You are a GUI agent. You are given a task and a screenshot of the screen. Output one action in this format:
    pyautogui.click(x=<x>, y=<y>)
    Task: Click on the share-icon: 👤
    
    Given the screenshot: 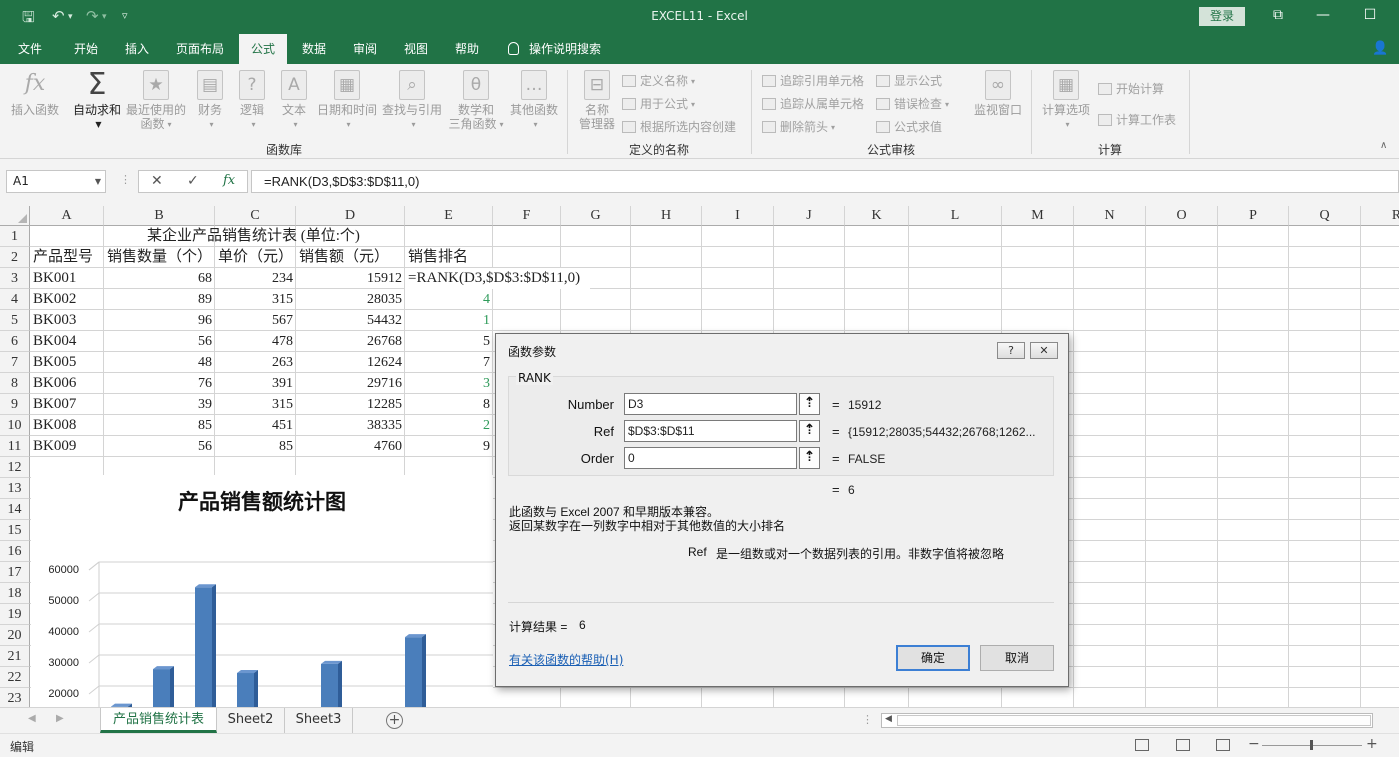 What is the action you would take?
    pyautogui.click(x=1380, y=48)
    